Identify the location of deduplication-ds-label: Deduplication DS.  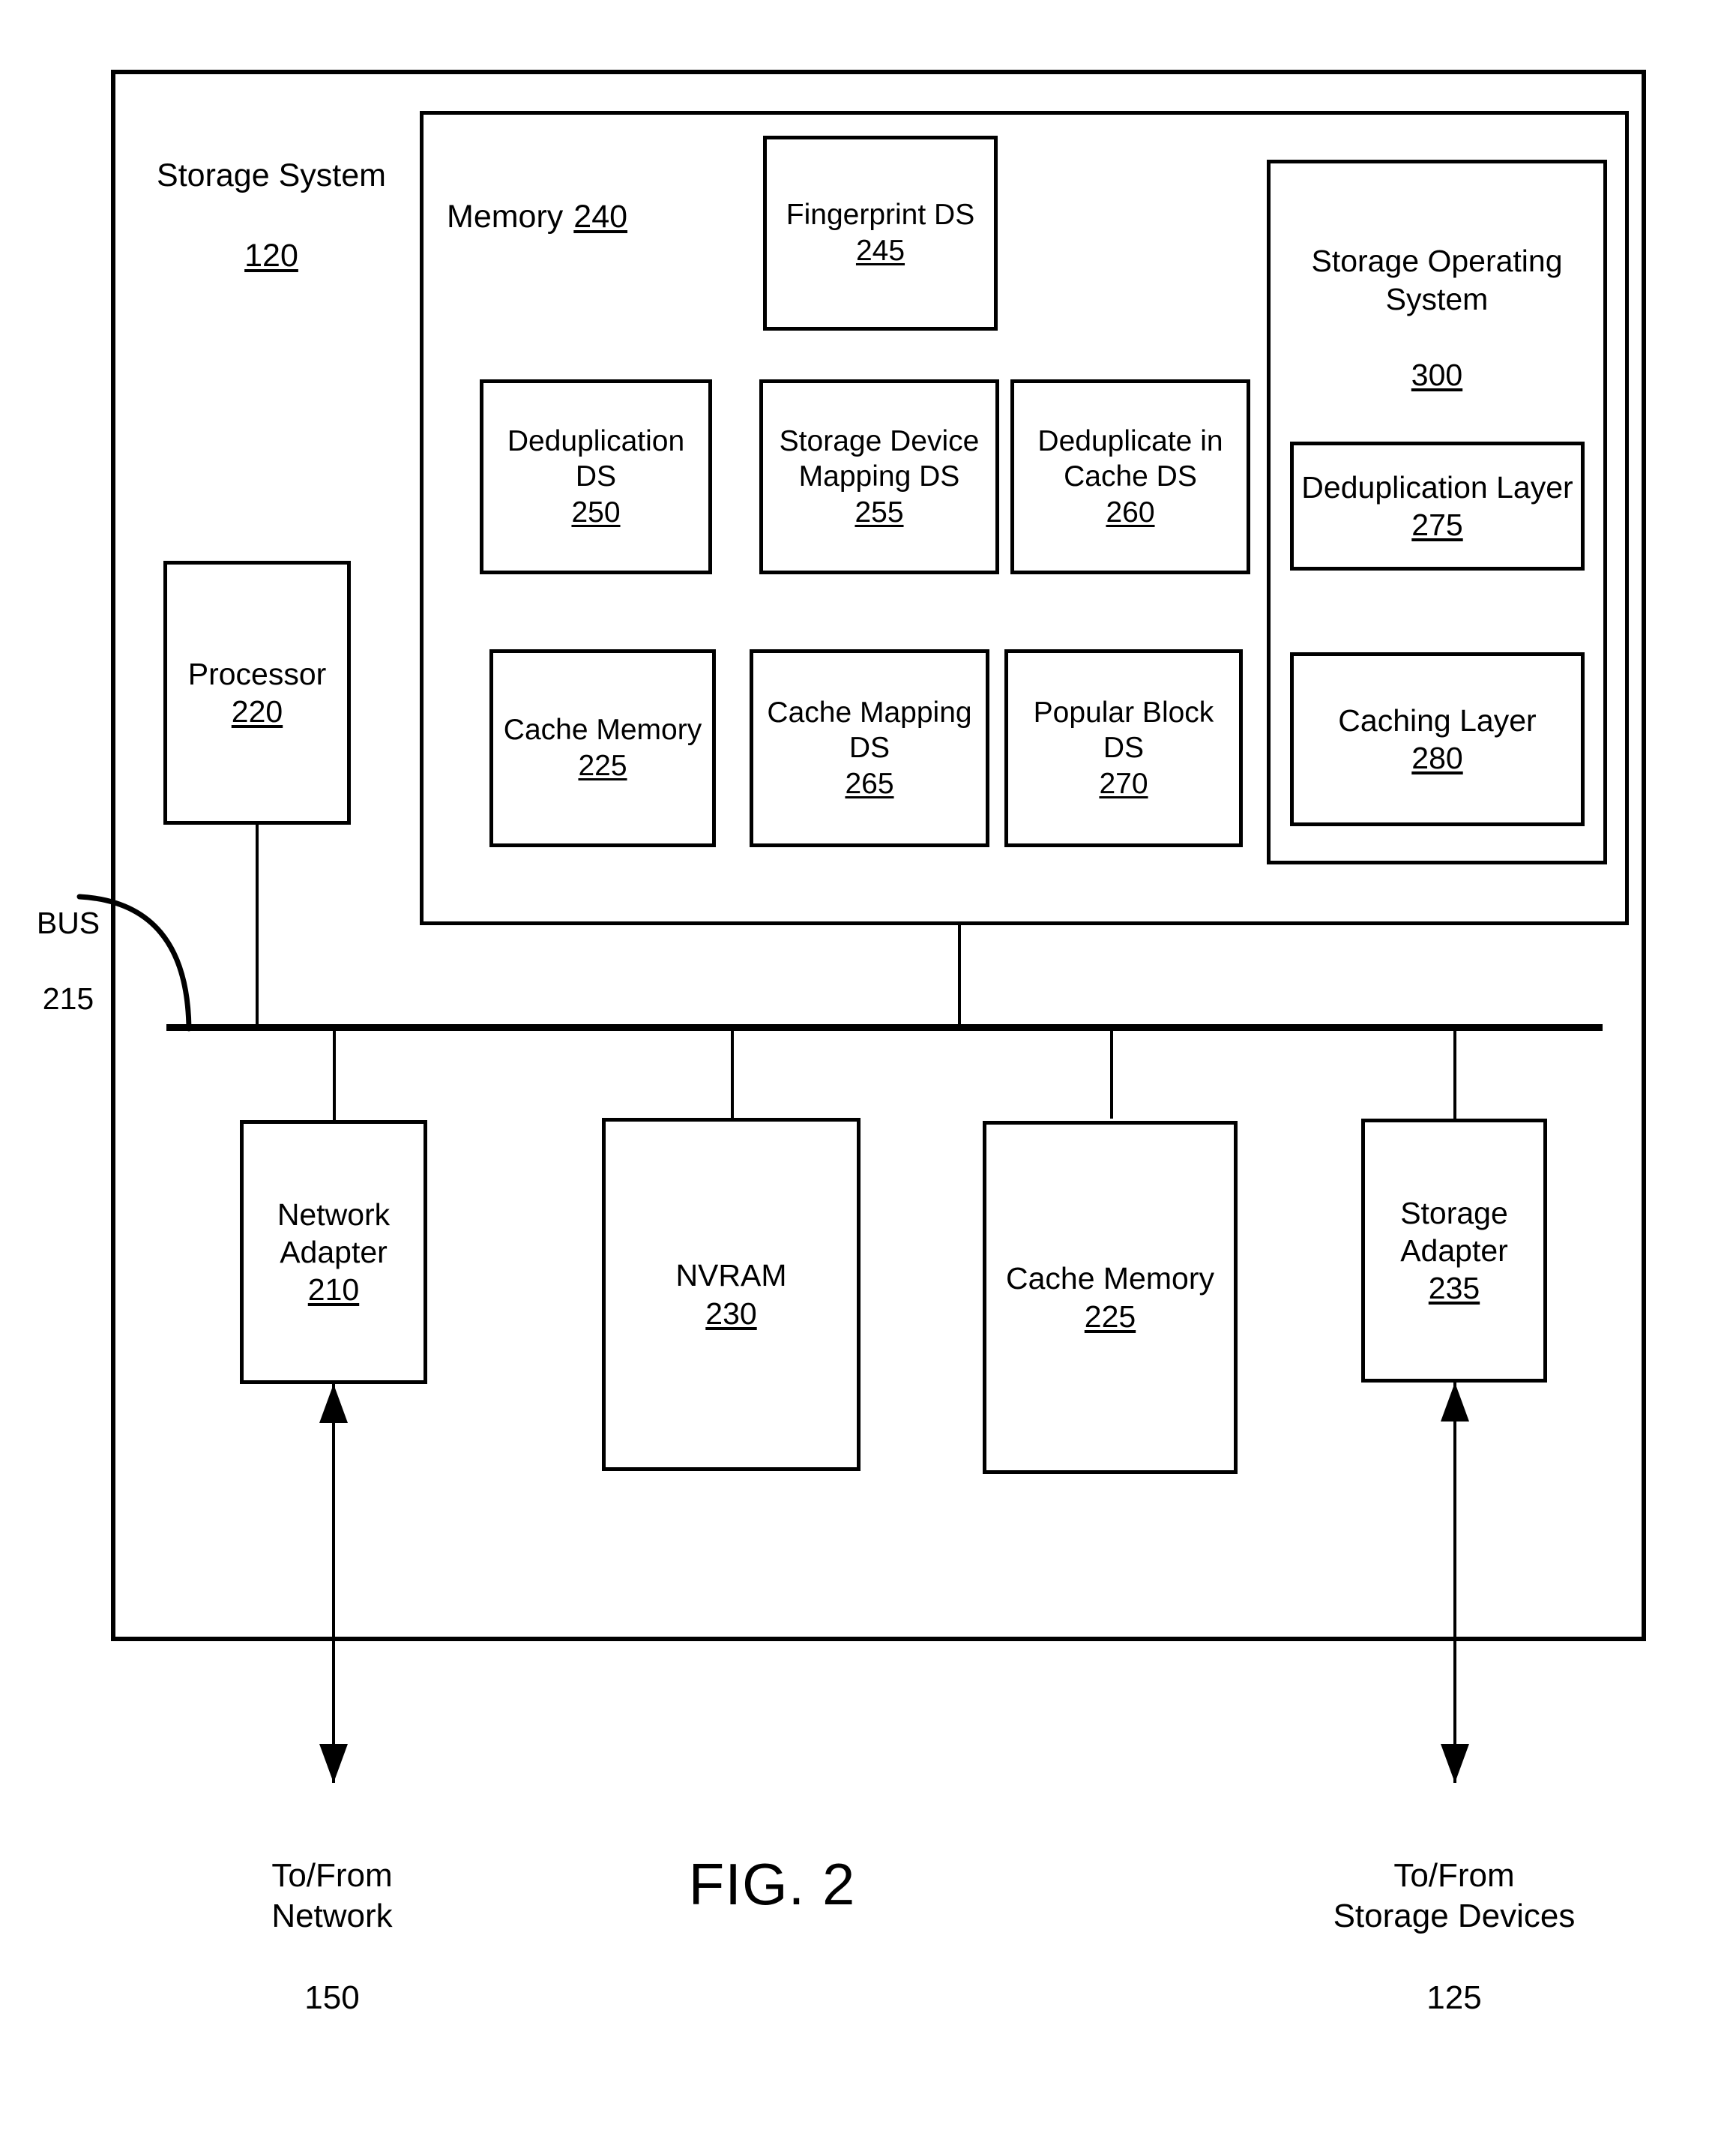
(596, 458).